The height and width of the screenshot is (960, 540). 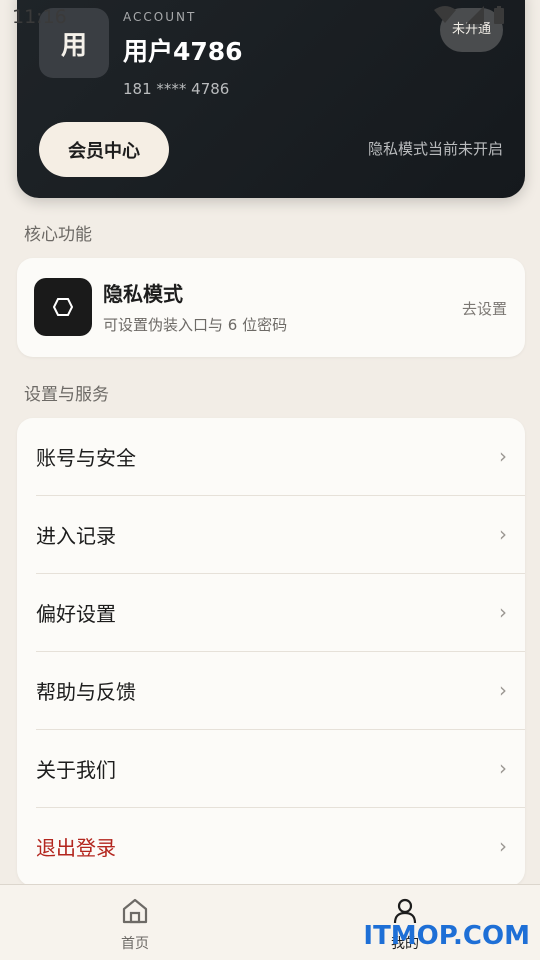 What do you see at coordinates (271, 691) in the screenshot?
I see `settings-item-help-feedback: 帮助与反馈 ›` at bounding box center [271, 691].